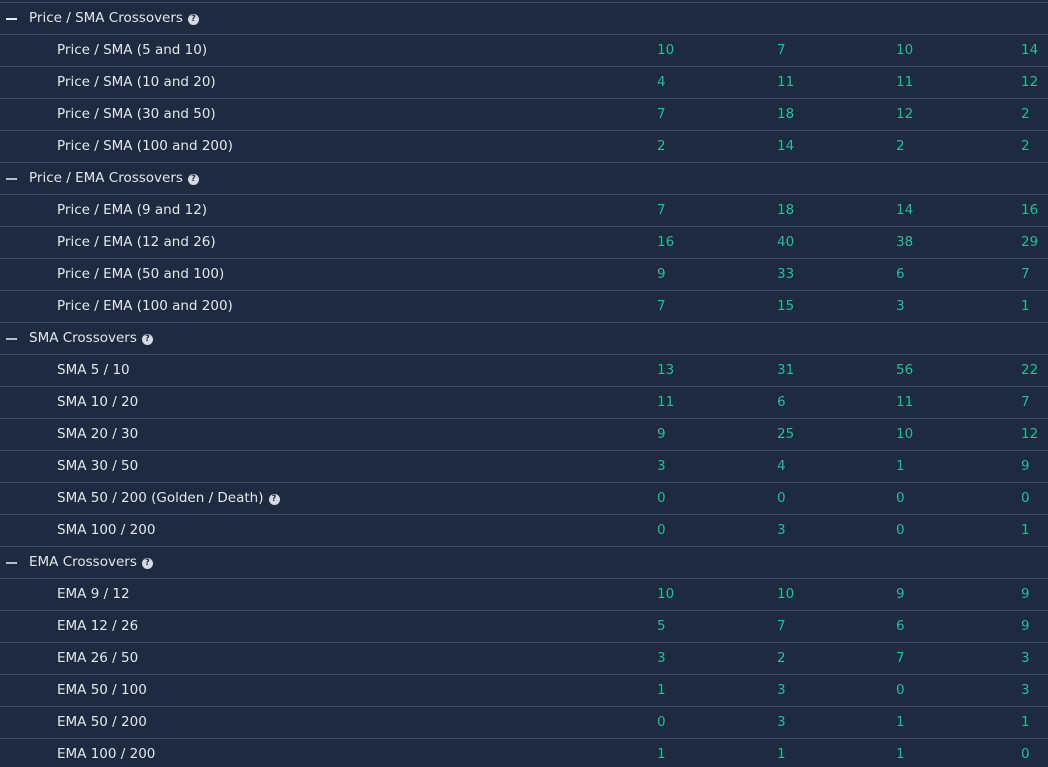 The height and width of the screenshot is (767, 1048). I want to click on row-label: Price / SMA (10 and 20), so click(136, 82).